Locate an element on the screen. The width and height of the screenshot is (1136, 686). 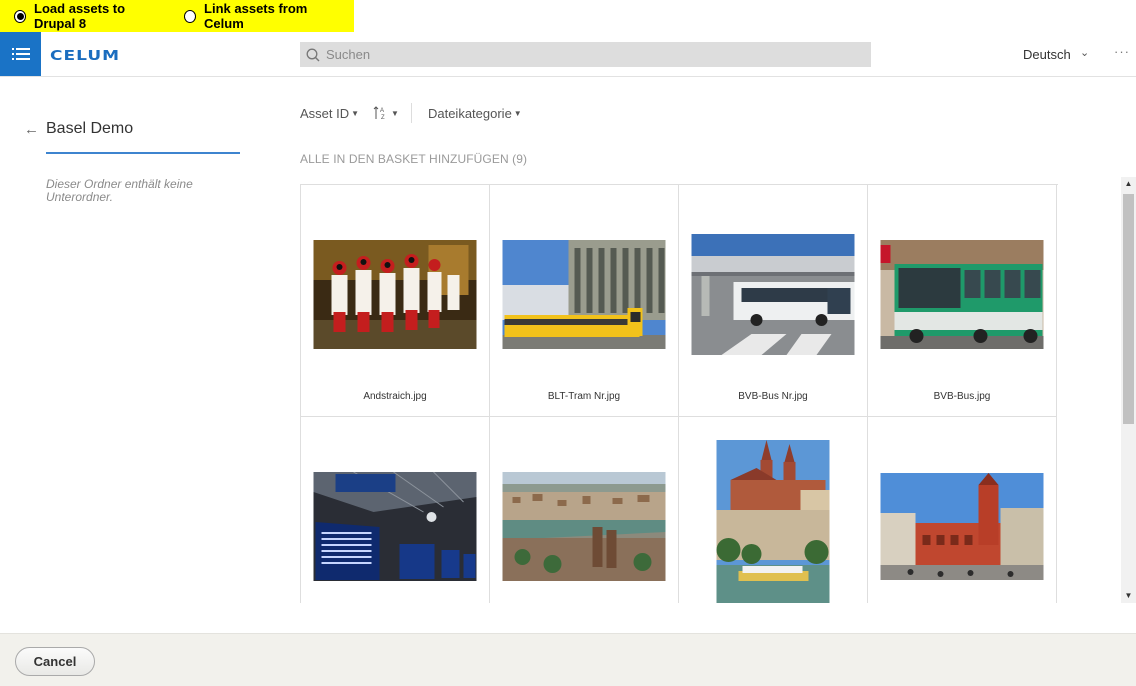
cancel-button: Cancel is located at coordinates (55, 661).